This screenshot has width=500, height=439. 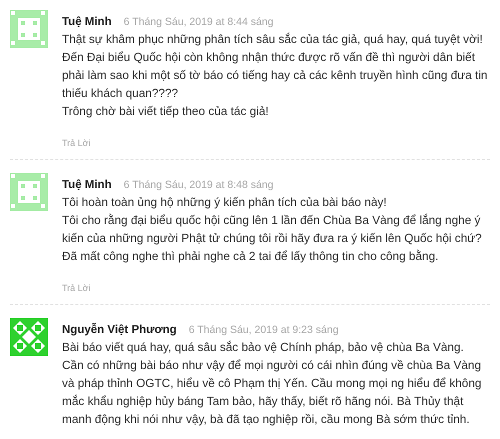 I want to click on comment-date: 6 Tháng Sáu, 2019 at 8:48 sáng, so click(x=199, y=185).